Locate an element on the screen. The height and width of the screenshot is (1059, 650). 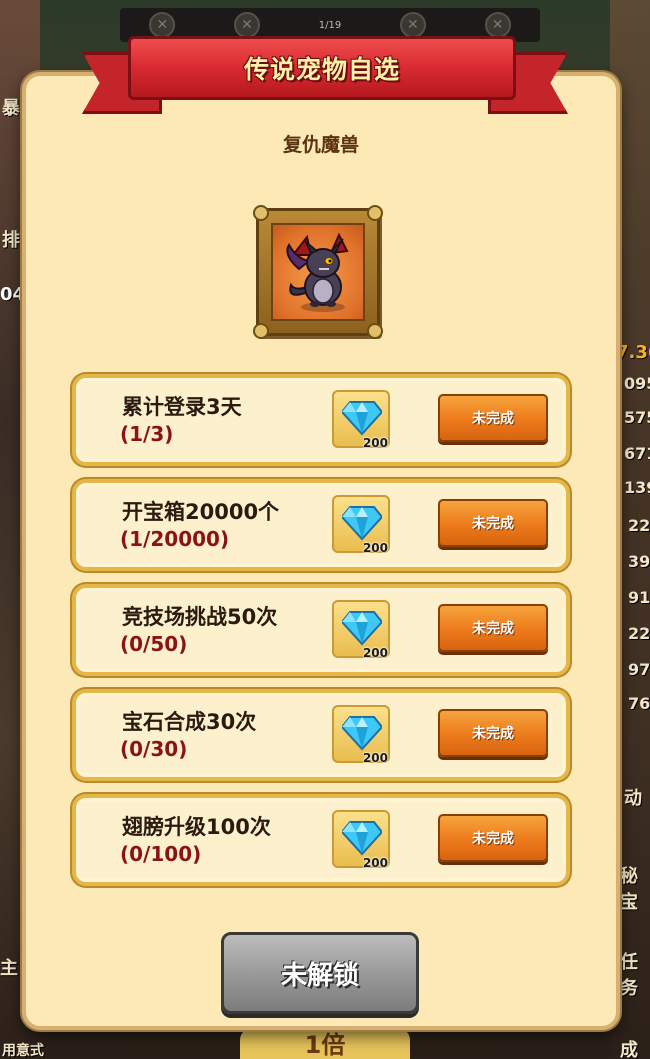
bg-right-label: 动 is located at coordinates (633, 798).